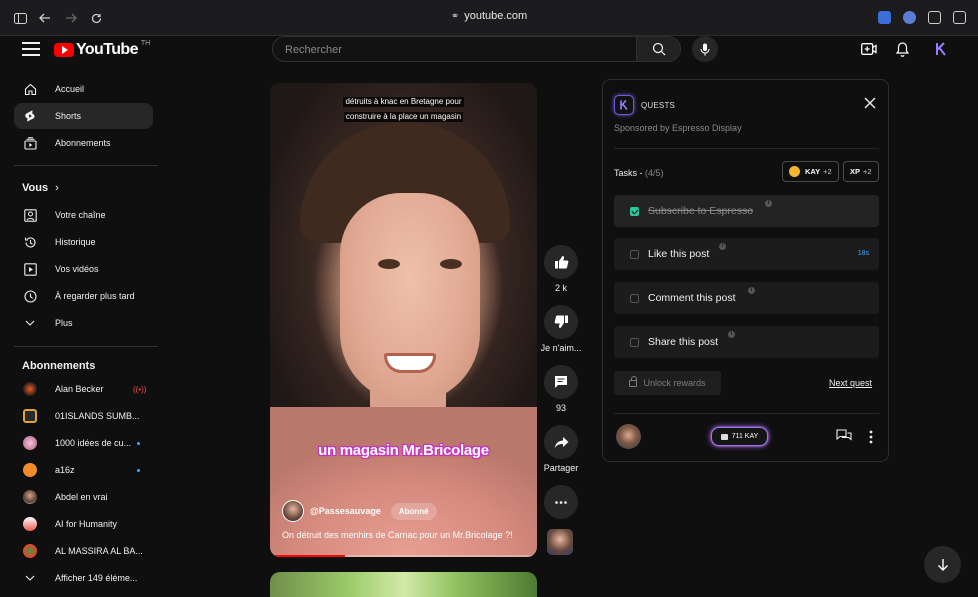 Image resolution: width=978 pixels, height=597 pixels. Describe the element at coordinates (30, 551) in the screenshot. I see `avatar` at that location.